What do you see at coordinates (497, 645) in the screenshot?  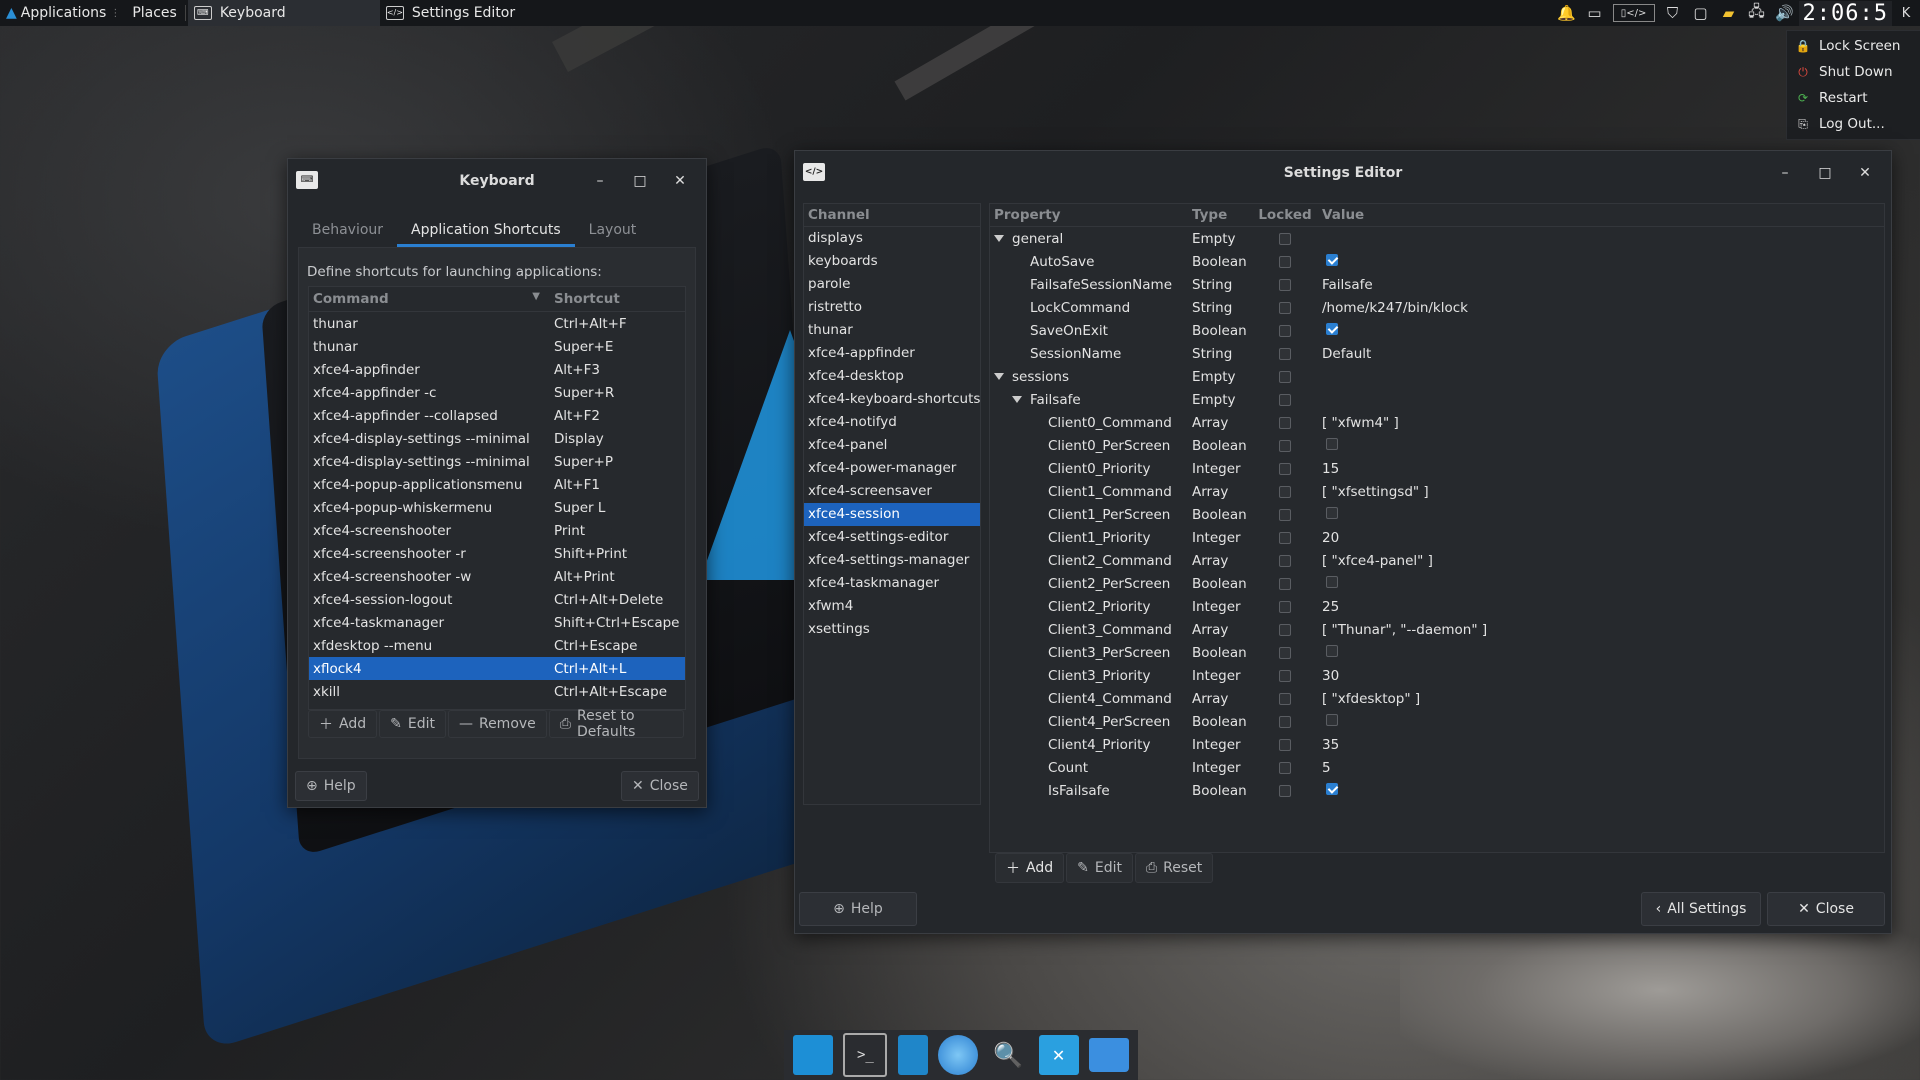 I see `table-row: xfdesktop --menu Ctrl+Escape` at bounding box center [497, 645].